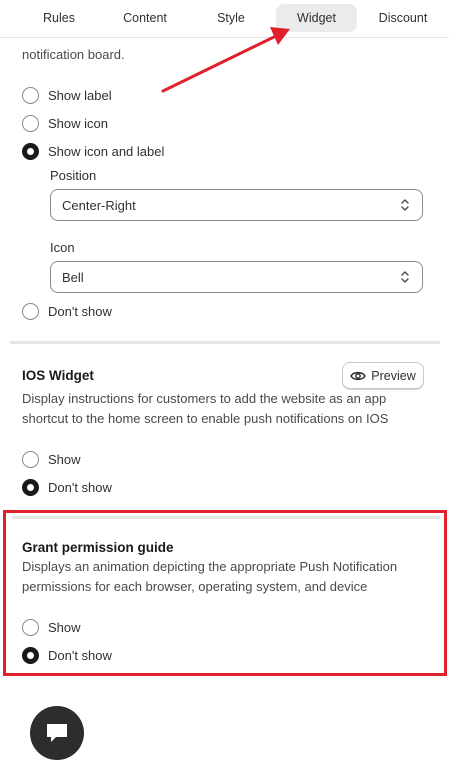 This screenshot has height=771, width=449. Describe the element at coordinates (73, 54) in the screenshot. I see `section-description-tail: notification board.` at that location.